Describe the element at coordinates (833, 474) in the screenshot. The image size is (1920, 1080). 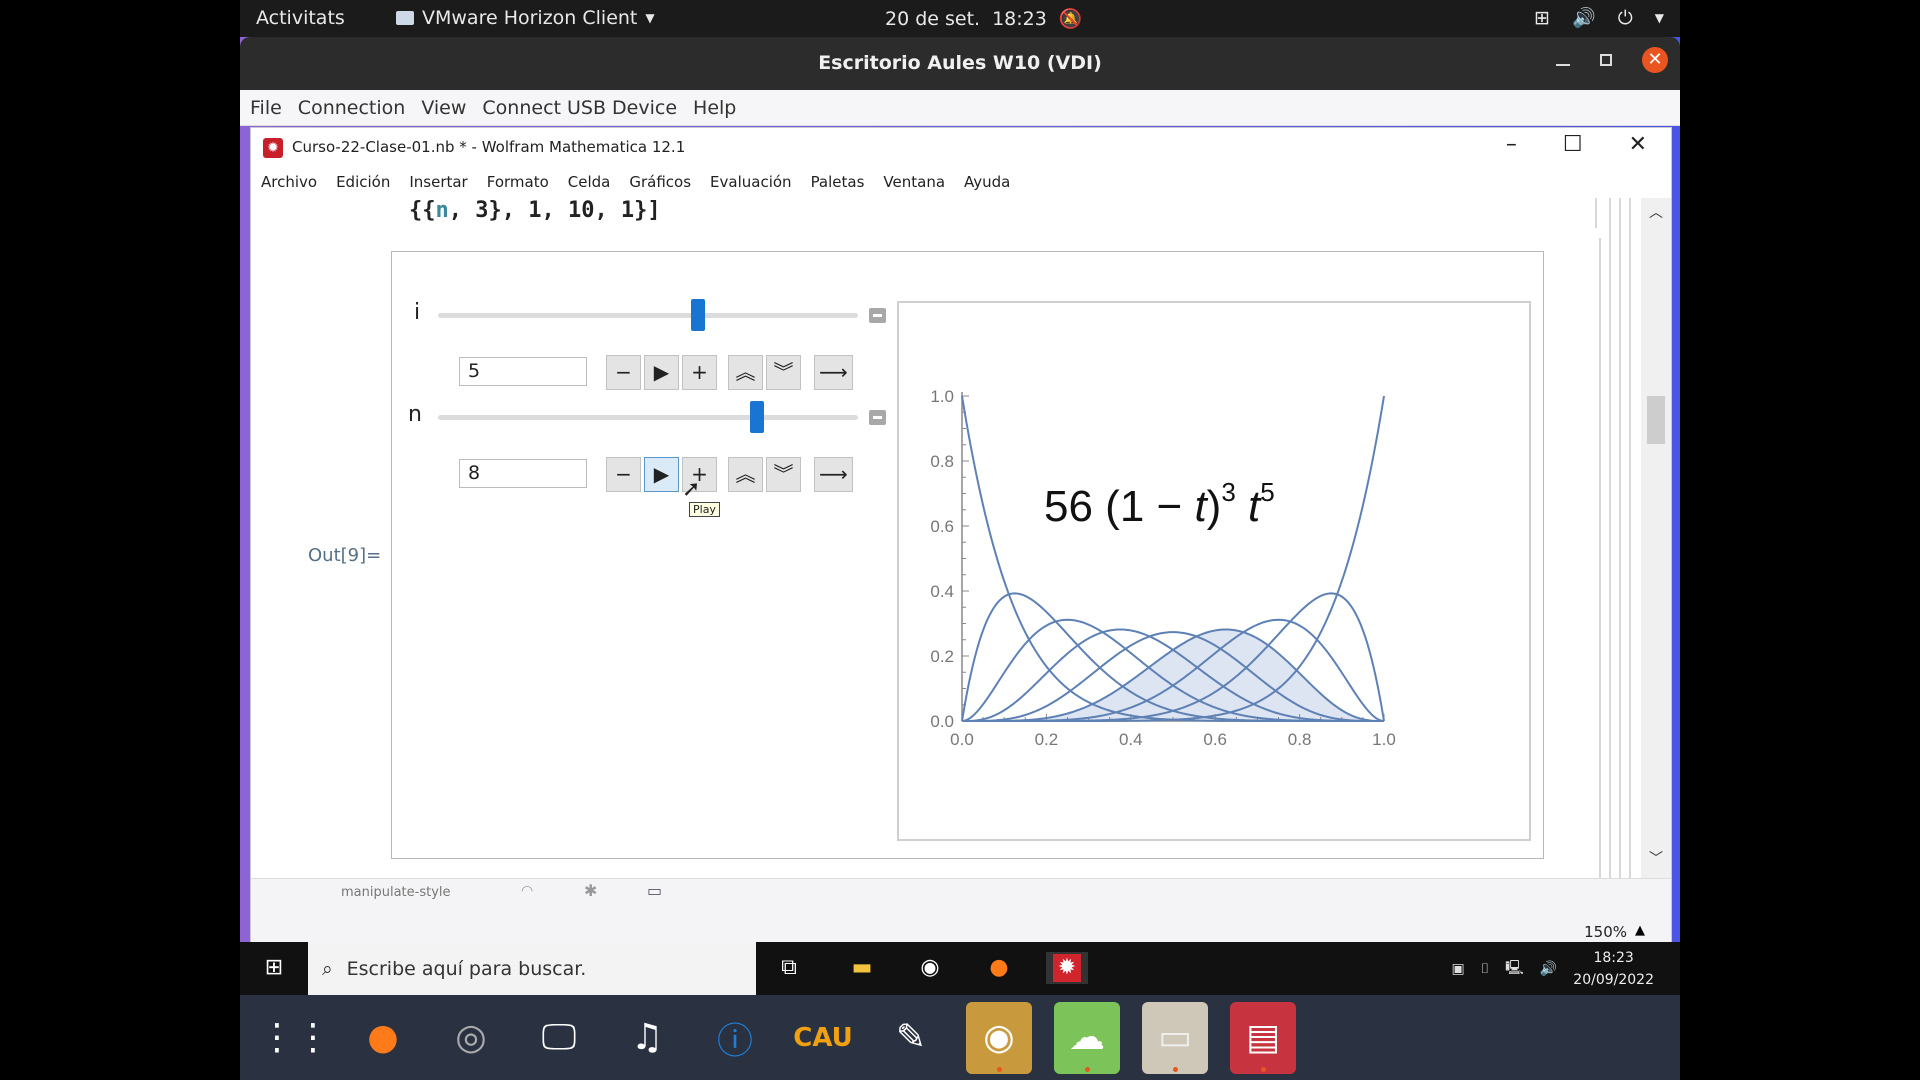
I see `direction-n-button: ⟶` at that location.